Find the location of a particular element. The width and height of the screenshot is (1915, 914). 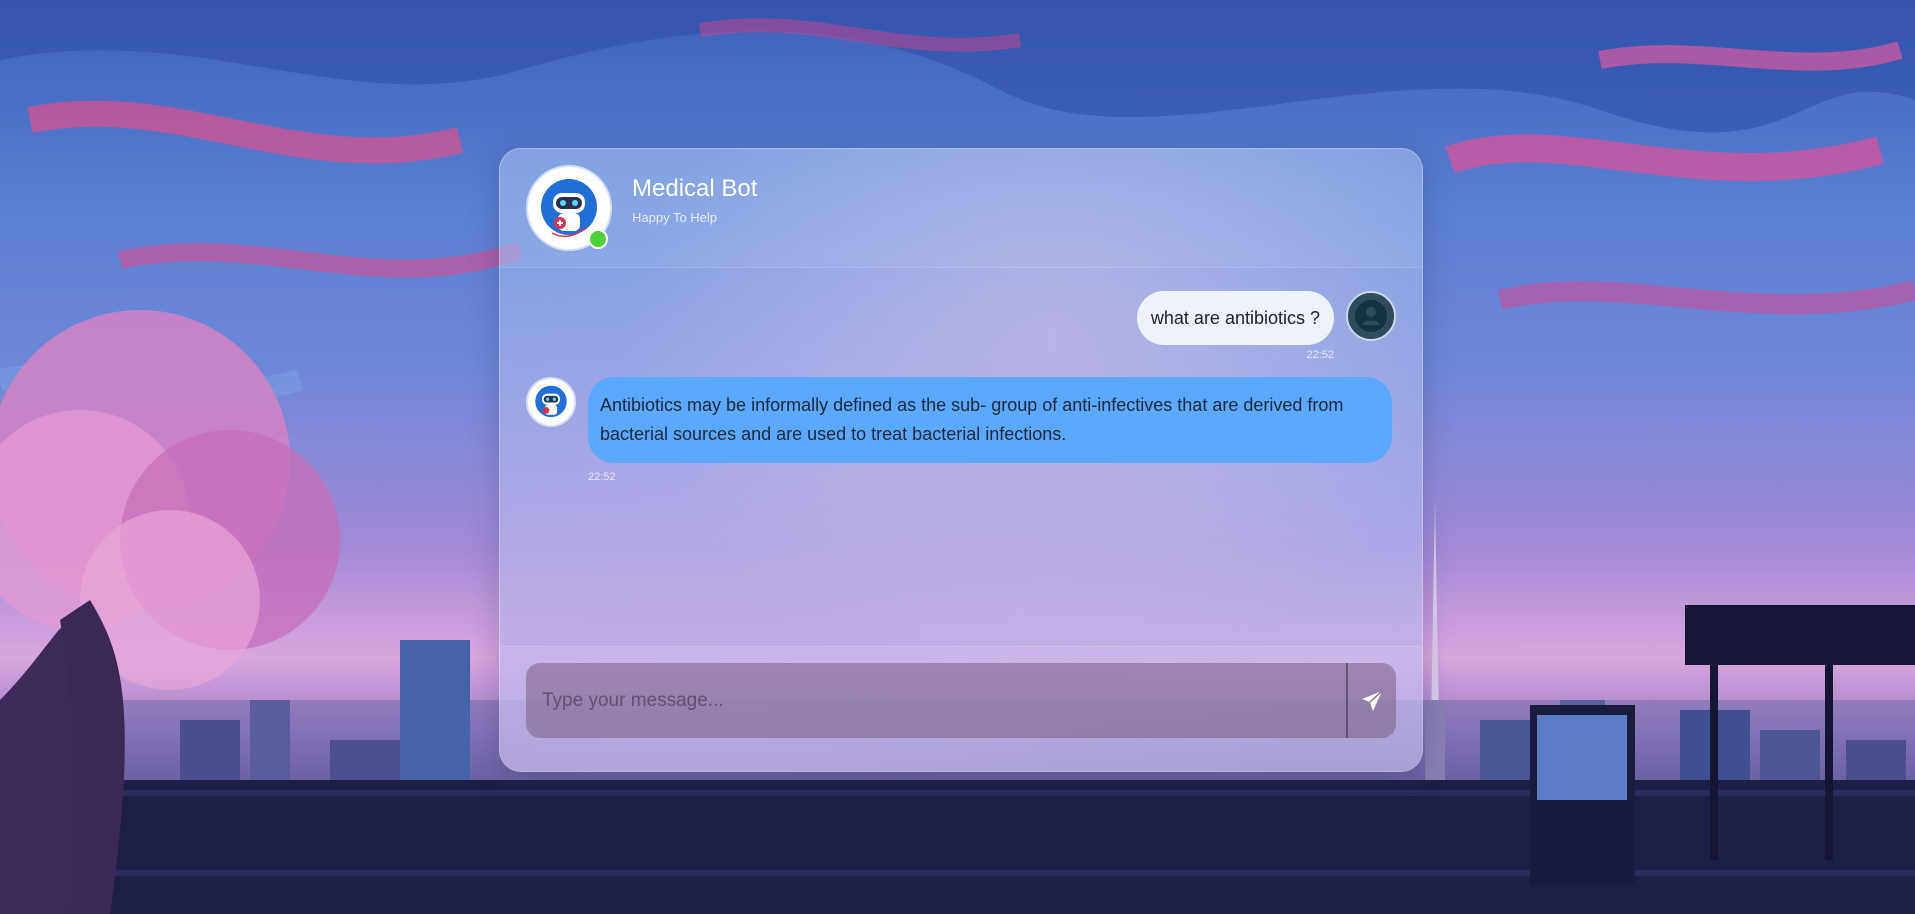

bot-name: Medical Bot is located at coordinates (695, 188).